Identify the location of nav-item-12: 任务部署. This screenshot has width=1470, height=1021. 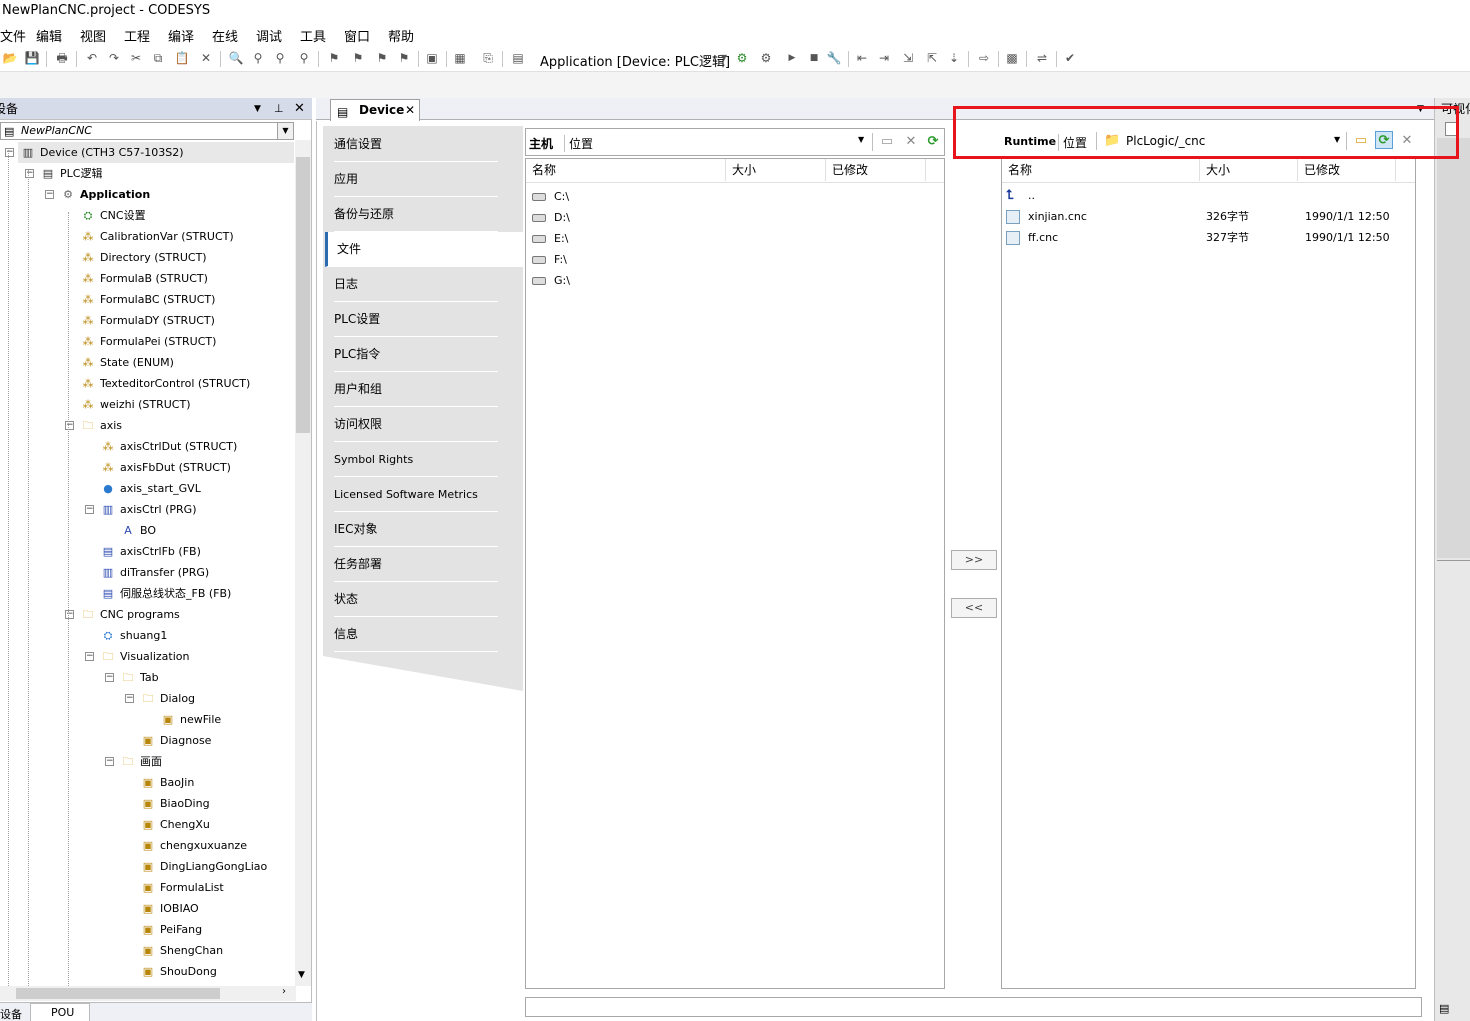
(416, 564).